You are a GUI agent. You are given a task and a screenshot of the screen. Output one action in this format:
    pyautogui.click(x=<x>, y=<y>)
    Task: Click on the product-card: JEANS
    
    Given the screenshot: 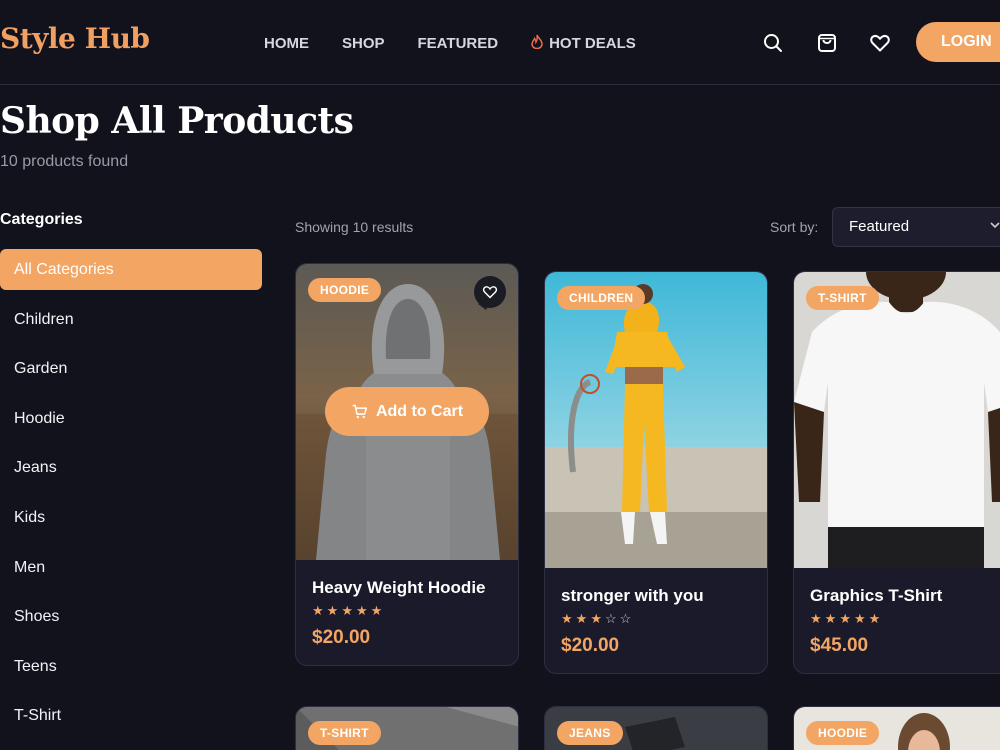 What is the action you would take?
    pyautogui.click(x=656, y=728)
    